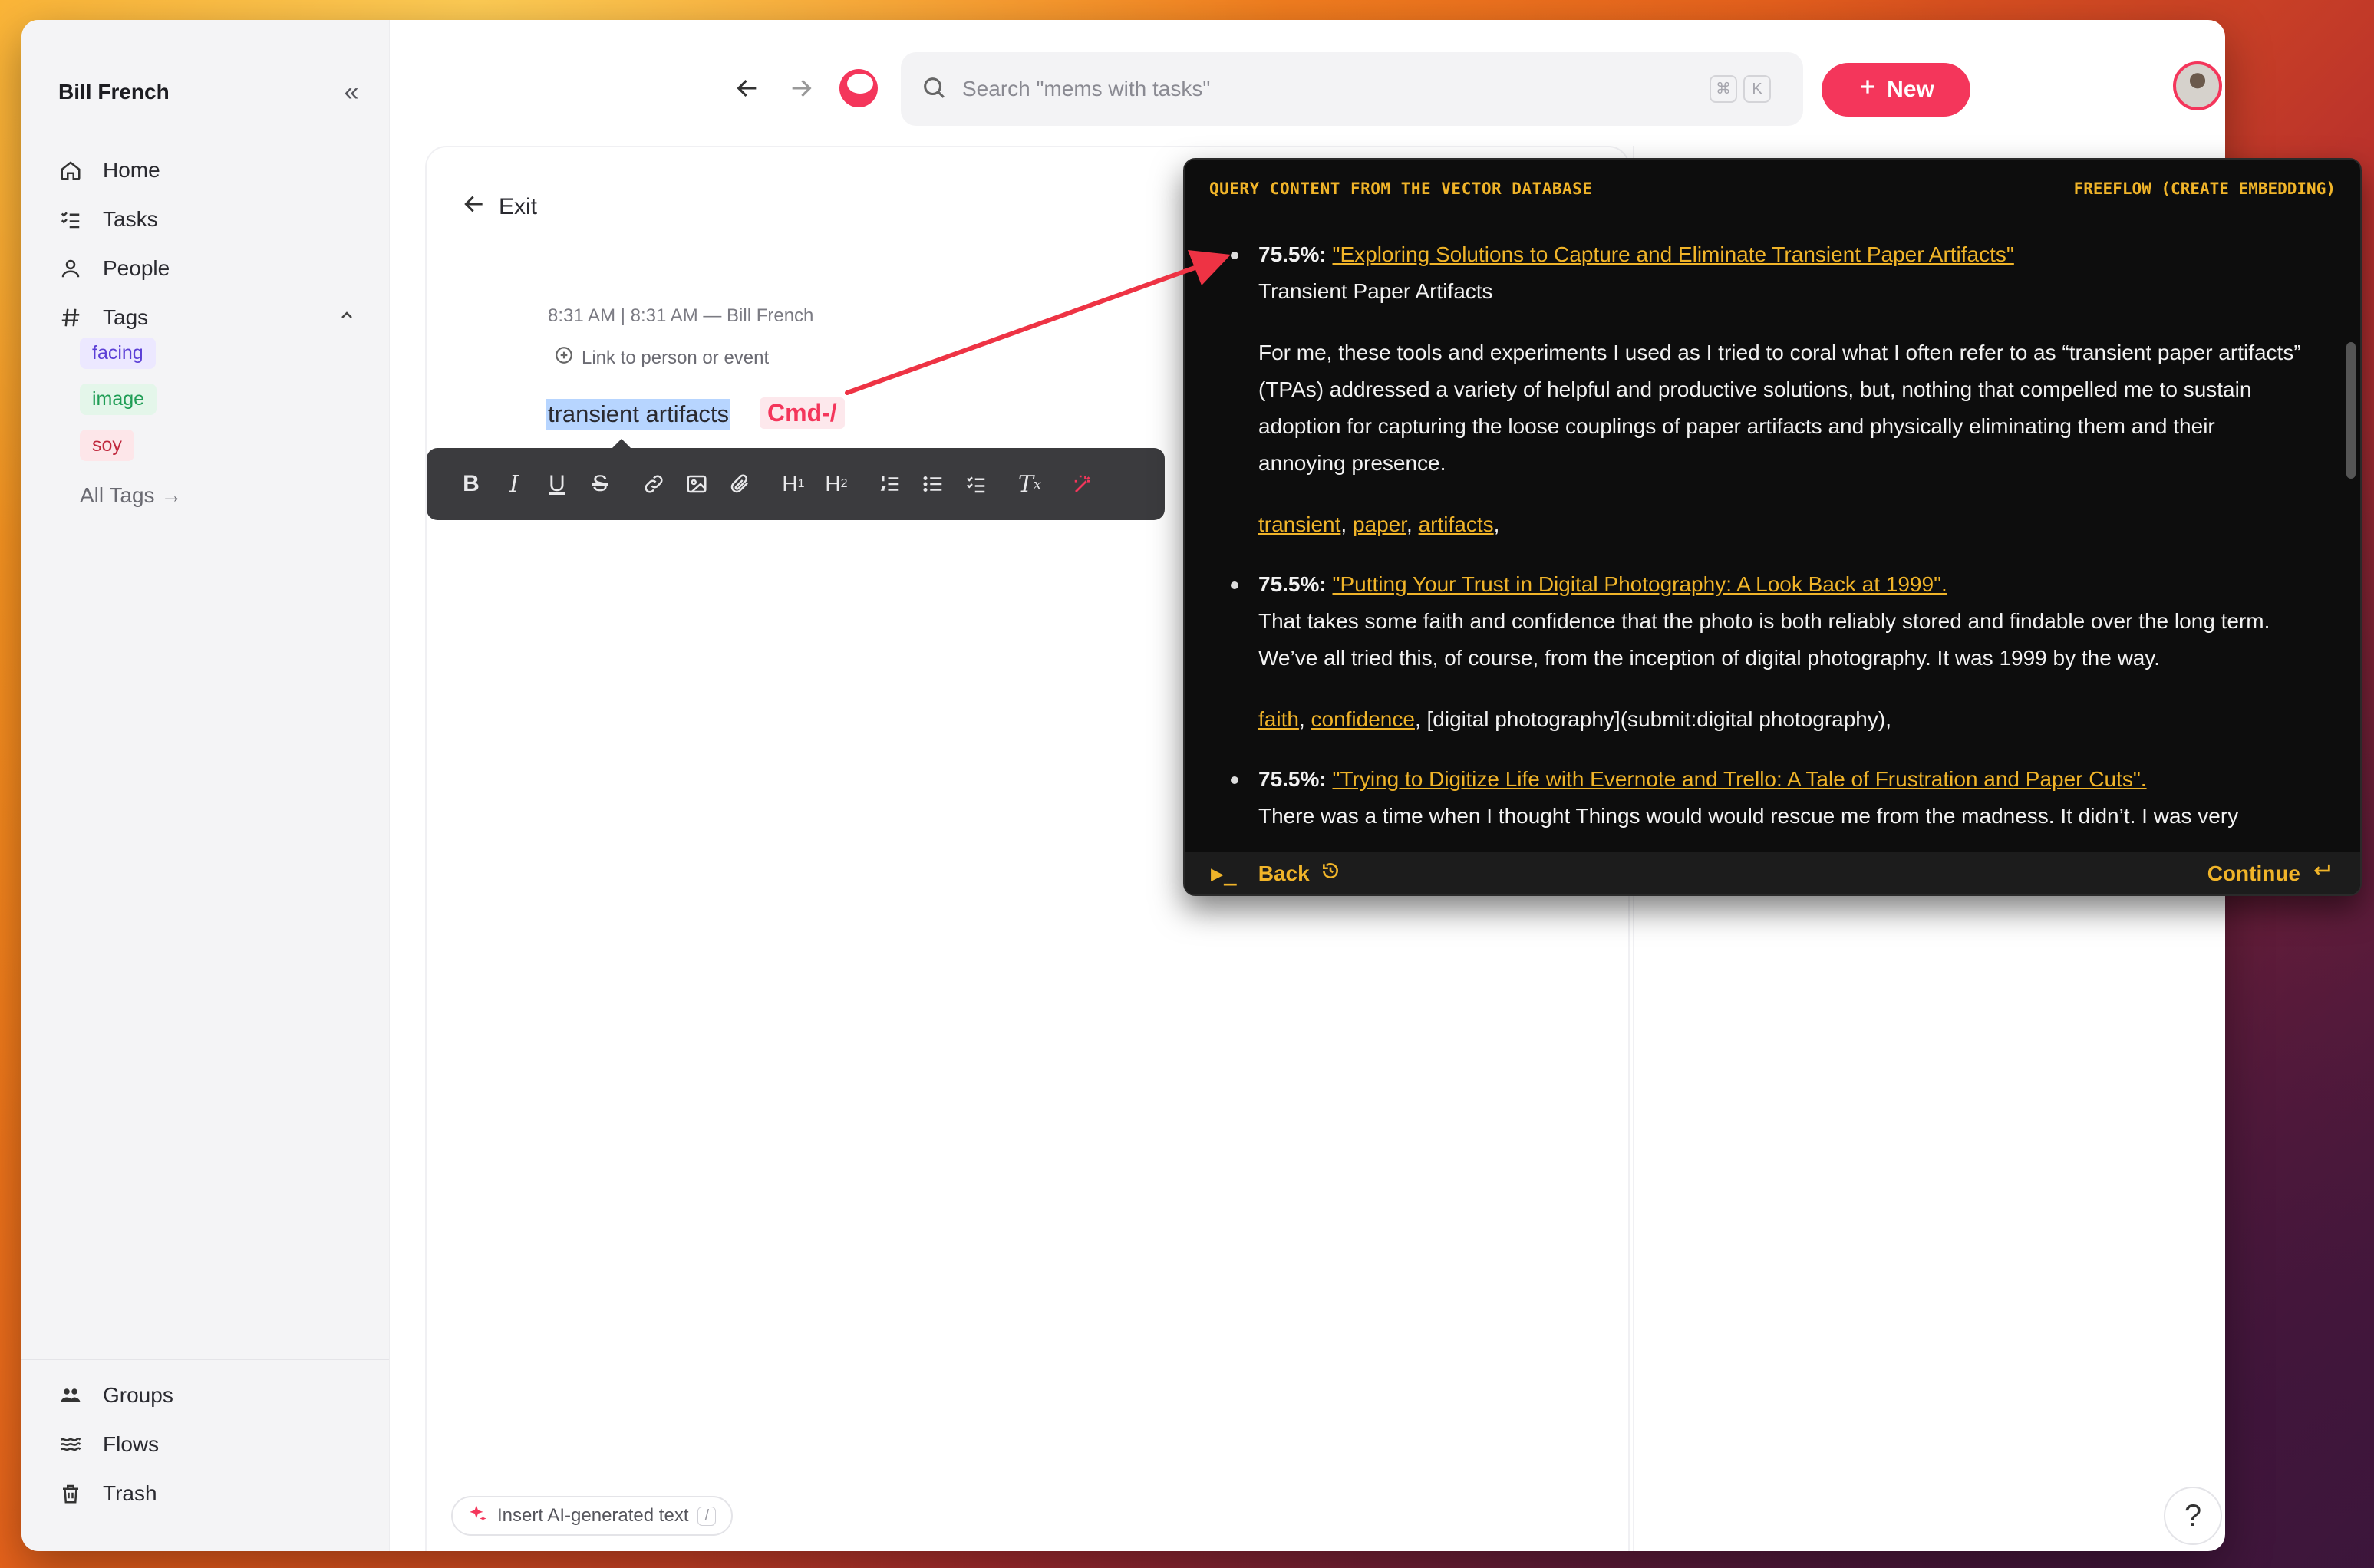  I want to click on tag-list: facing image soy, so click(119, 407).